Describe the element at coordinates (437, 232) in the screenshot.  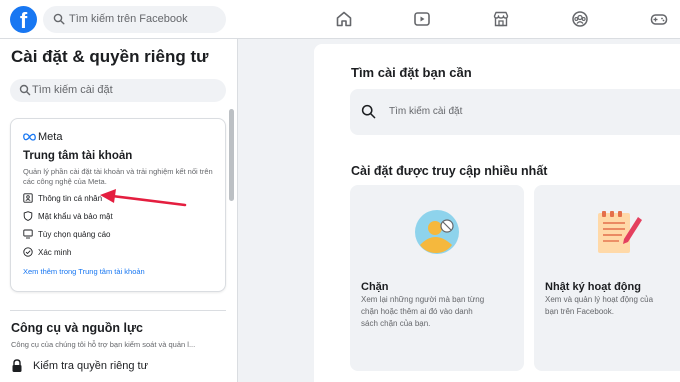
I see `blocked-user-illustration-icon` at that location.